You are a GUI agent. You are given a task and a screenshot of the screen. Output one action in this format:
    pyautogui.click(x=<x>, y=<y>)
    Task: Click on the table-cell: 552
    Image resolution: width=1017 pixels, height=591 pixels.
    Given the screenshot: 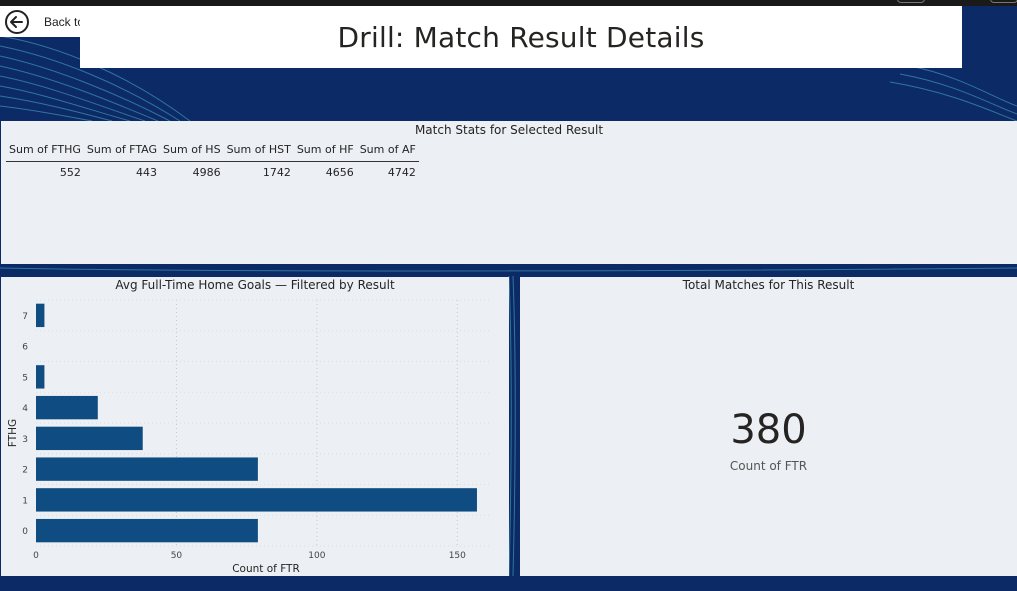 What is the action you would take?
    pyautogui.click(x=70, y=172)
    